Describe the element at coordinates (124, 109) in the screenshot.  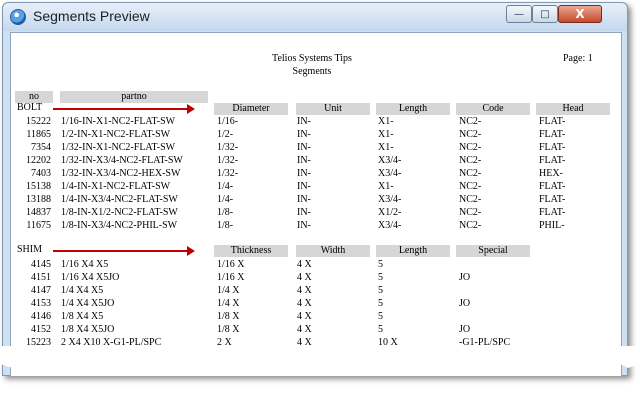
I see `bolt-arrow` at that location.